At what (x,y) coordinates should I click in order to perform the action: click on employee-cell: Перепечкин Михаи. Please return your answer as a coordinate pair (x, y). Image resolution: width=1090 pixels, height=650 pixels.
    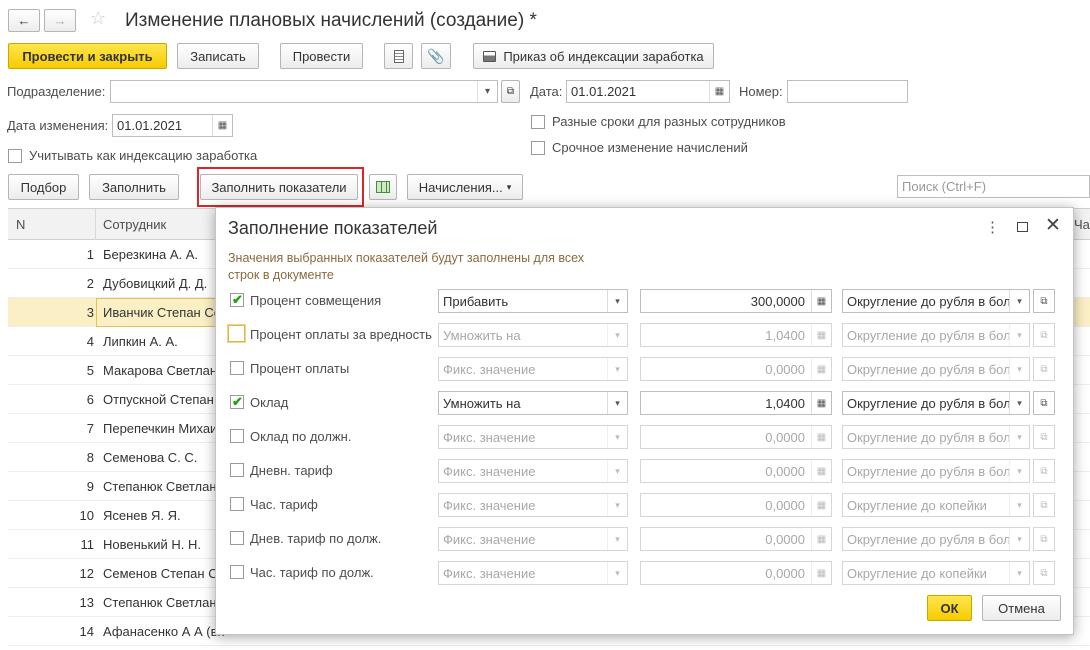
    Looking at the image, I should click on (160, 428).